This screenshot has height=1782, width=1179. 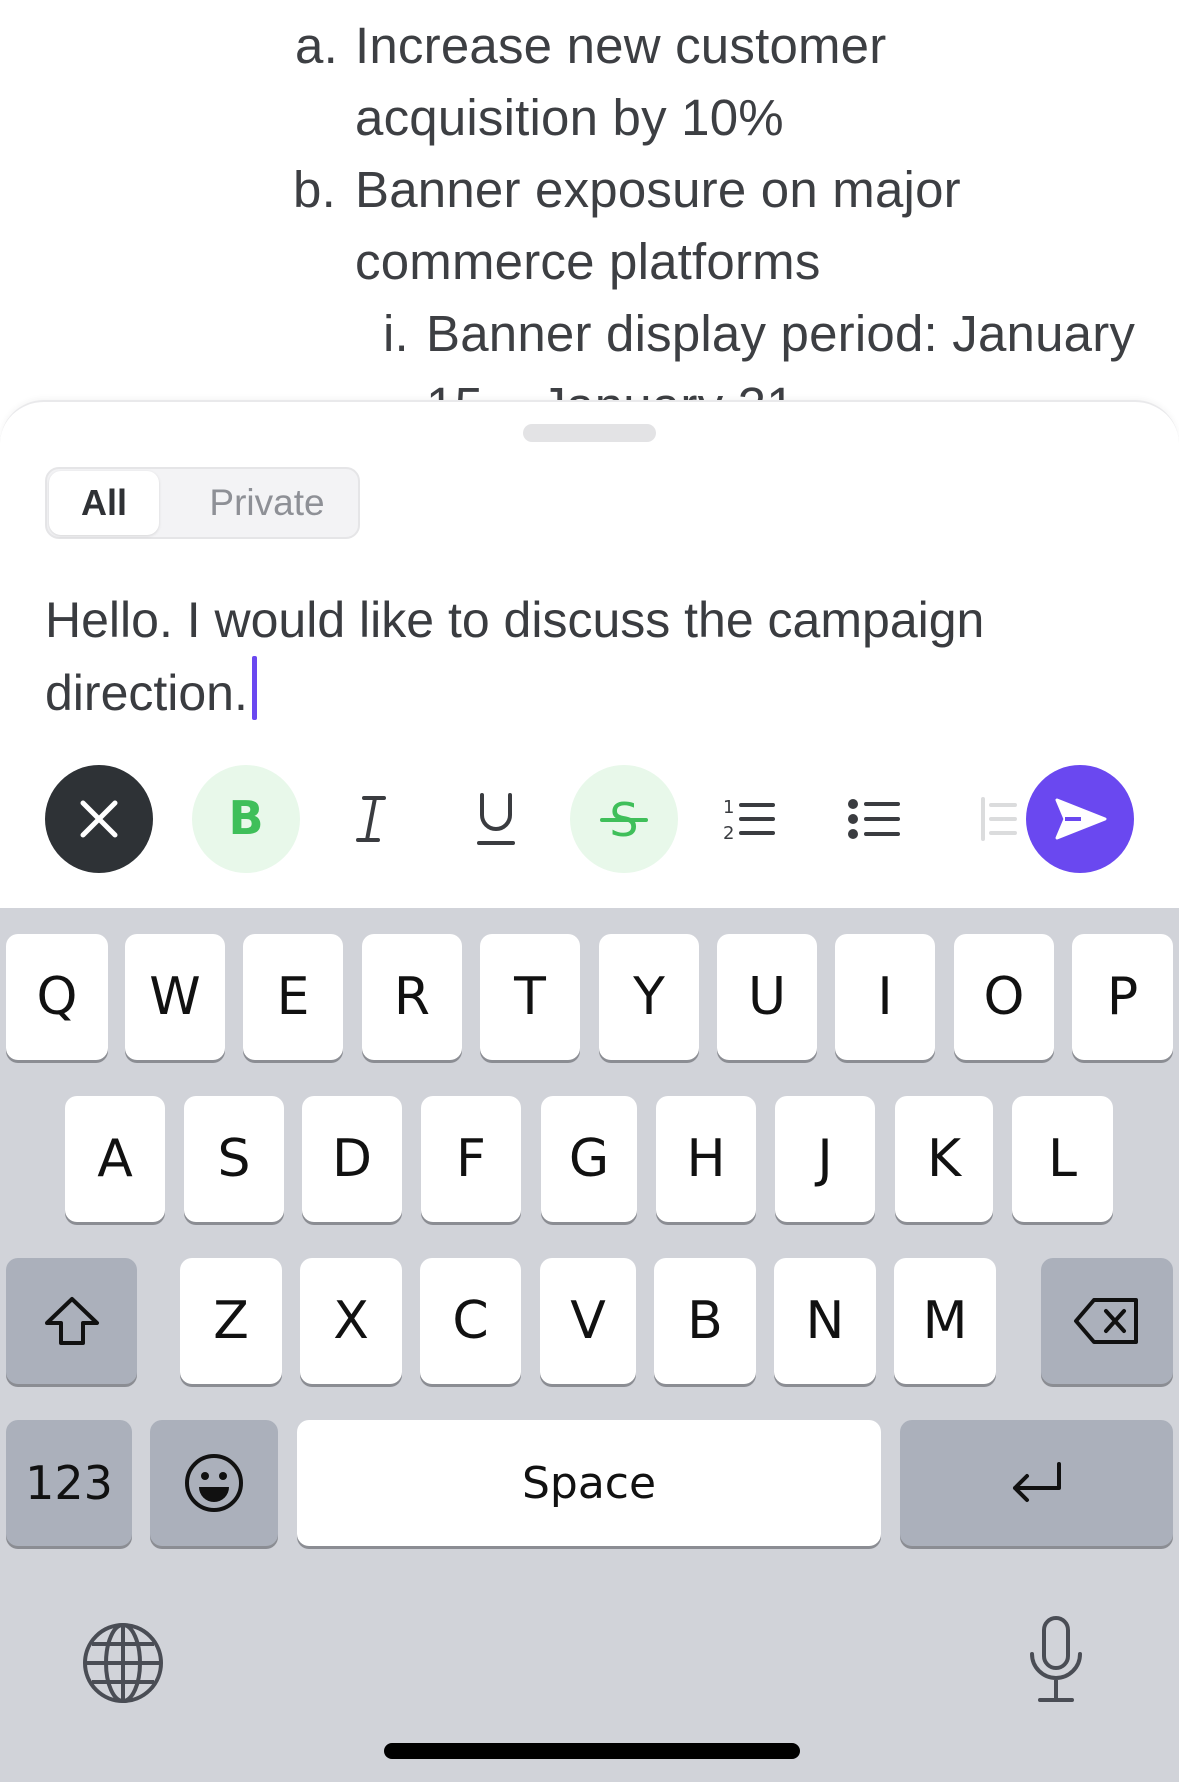 I want to click on key-label: O, so click(x=1004, y=997).